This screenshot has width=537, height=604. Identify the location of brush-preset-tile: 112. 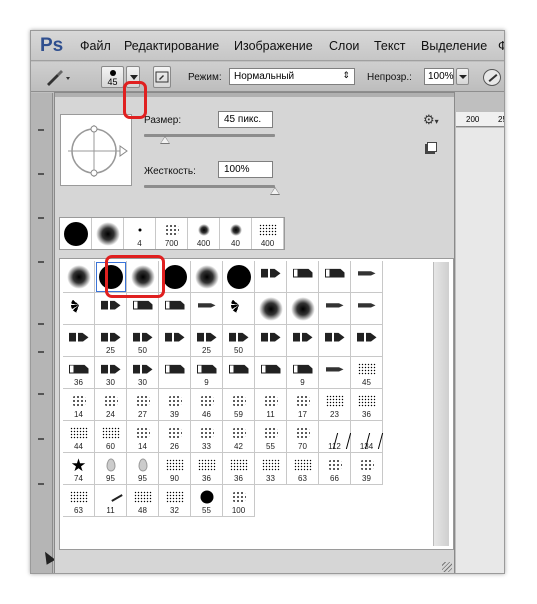
(335, 437).